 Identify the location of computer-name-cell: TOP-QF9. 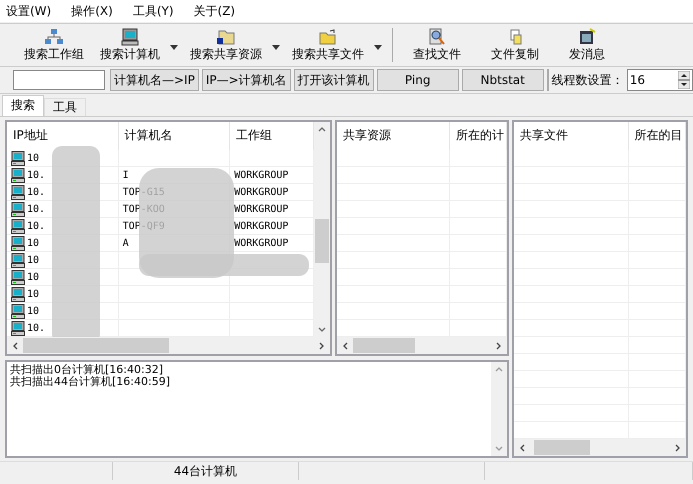
(143, 226).